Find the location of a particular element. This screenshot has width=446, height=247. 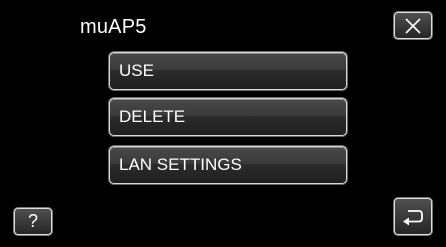

use-button: USE is located at coordinates (228, 71).